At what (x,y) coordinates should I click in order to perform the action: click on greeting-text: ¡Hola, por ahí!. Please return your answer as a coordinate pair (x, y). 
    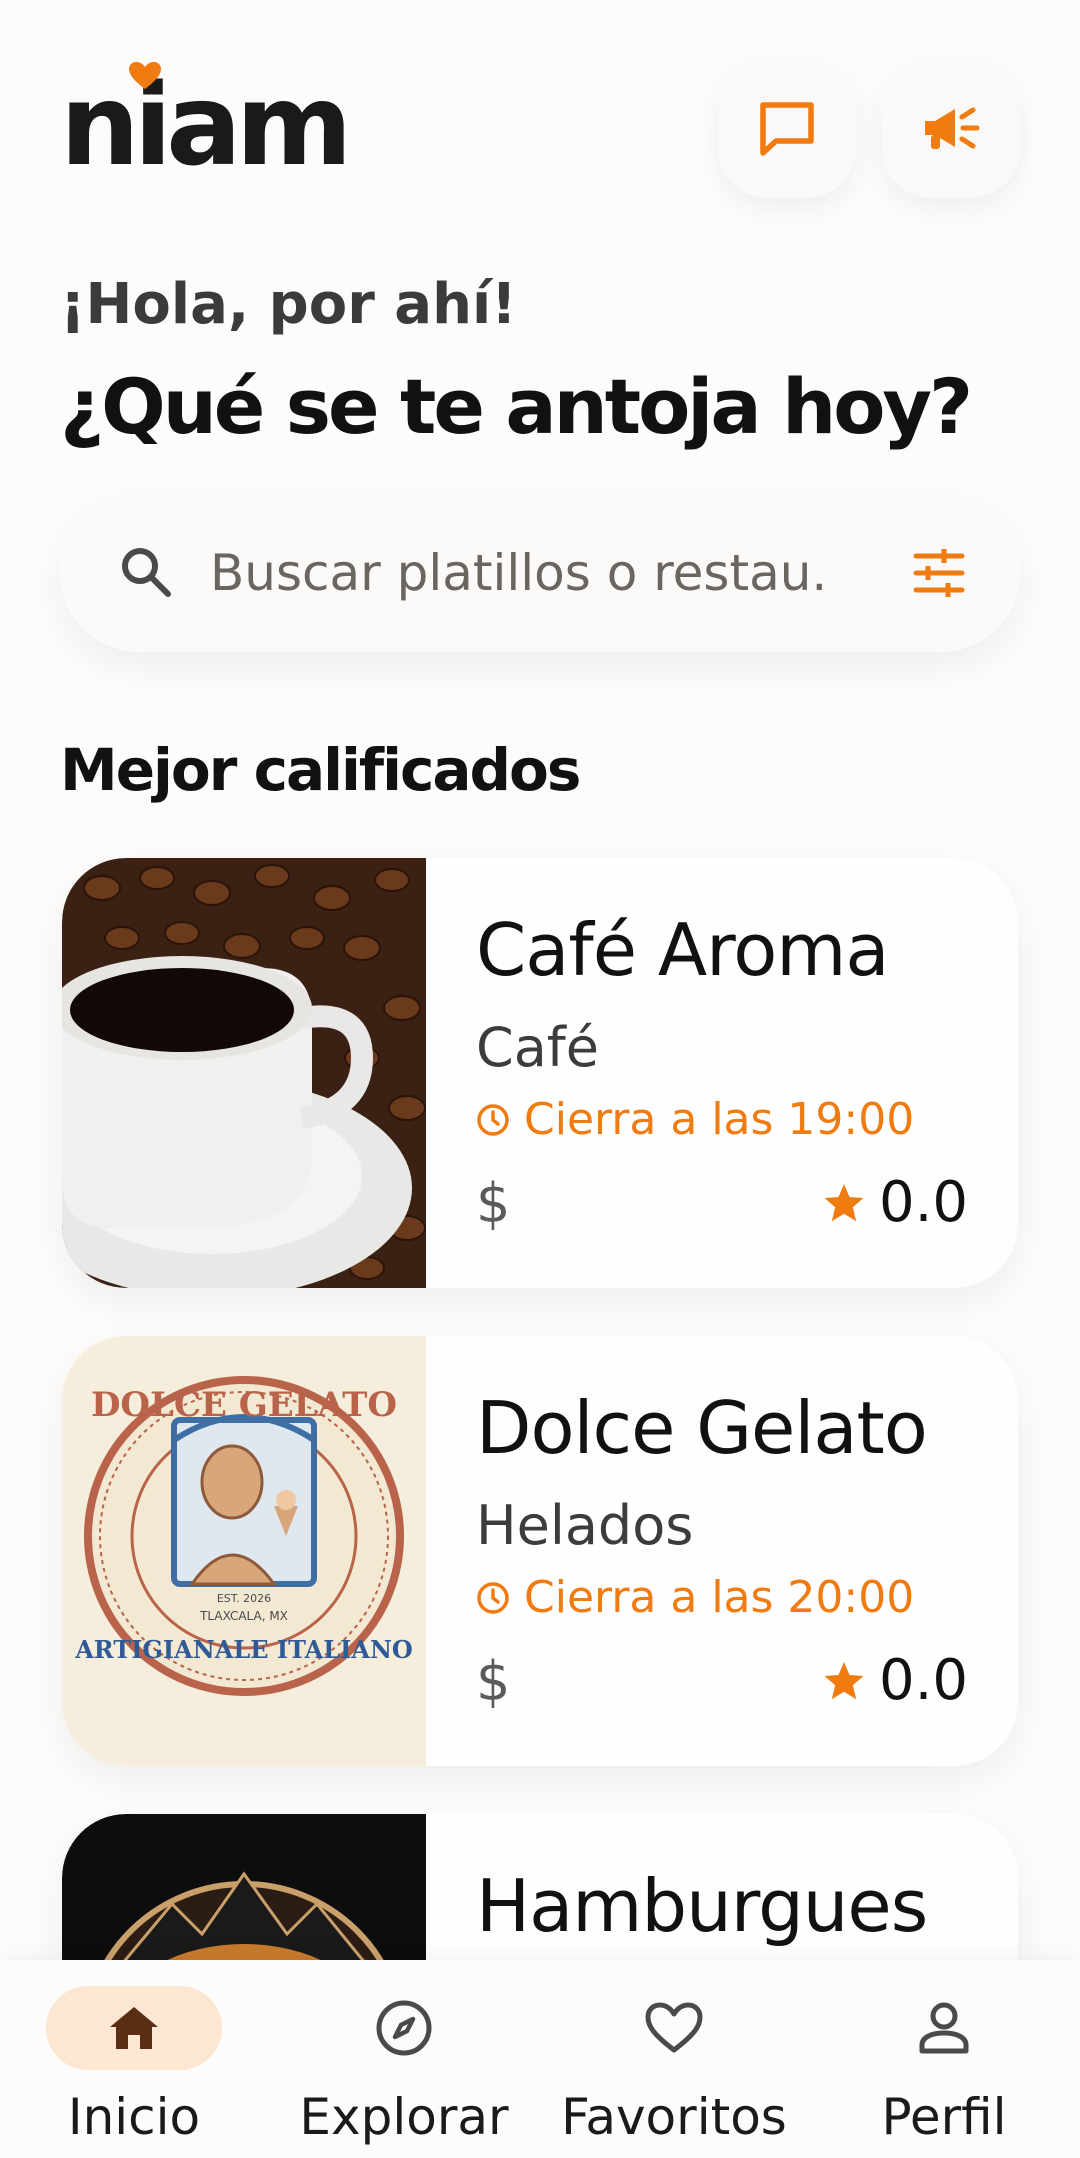
    Looking at the image, I should click on (288, 304).